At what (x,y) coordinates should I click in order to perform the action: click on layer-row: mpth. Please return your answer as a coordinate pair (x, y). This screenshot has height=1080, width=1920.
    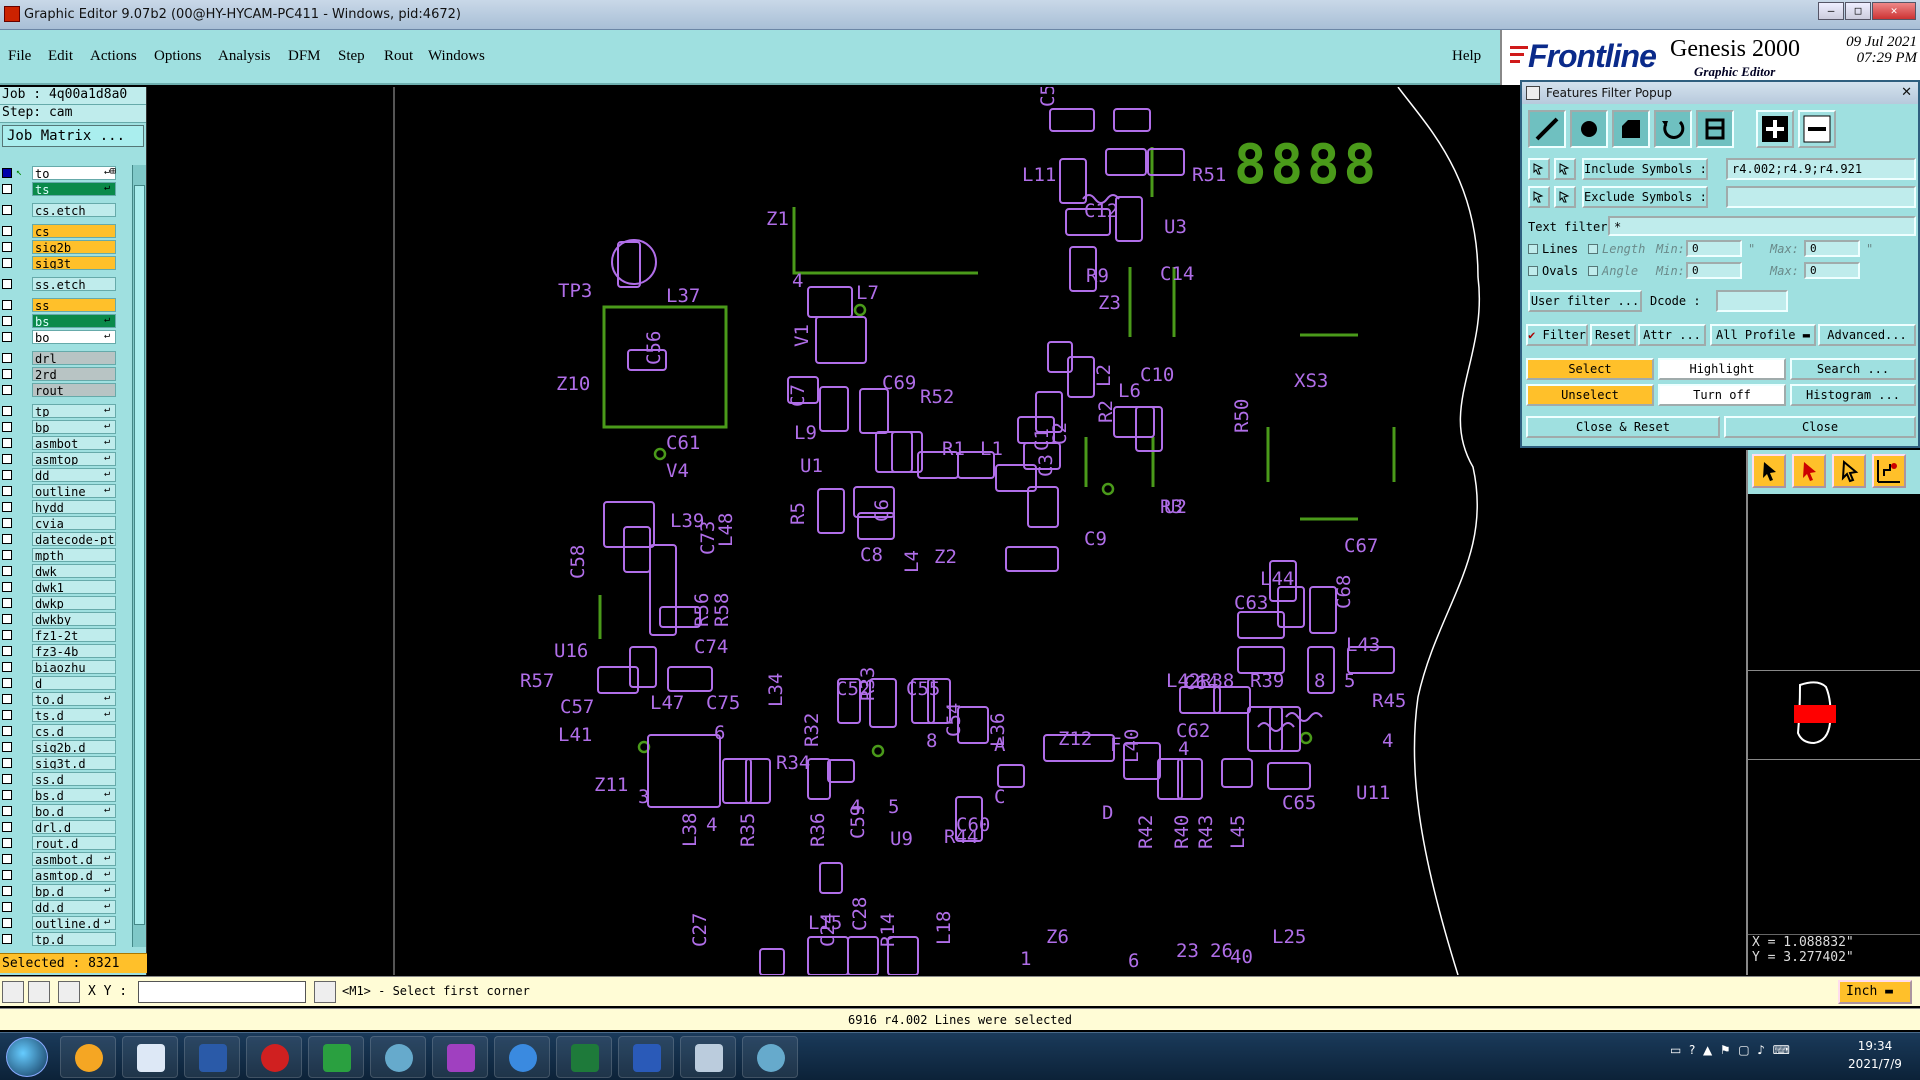
    Looking at the image, I should click on (66, 555).